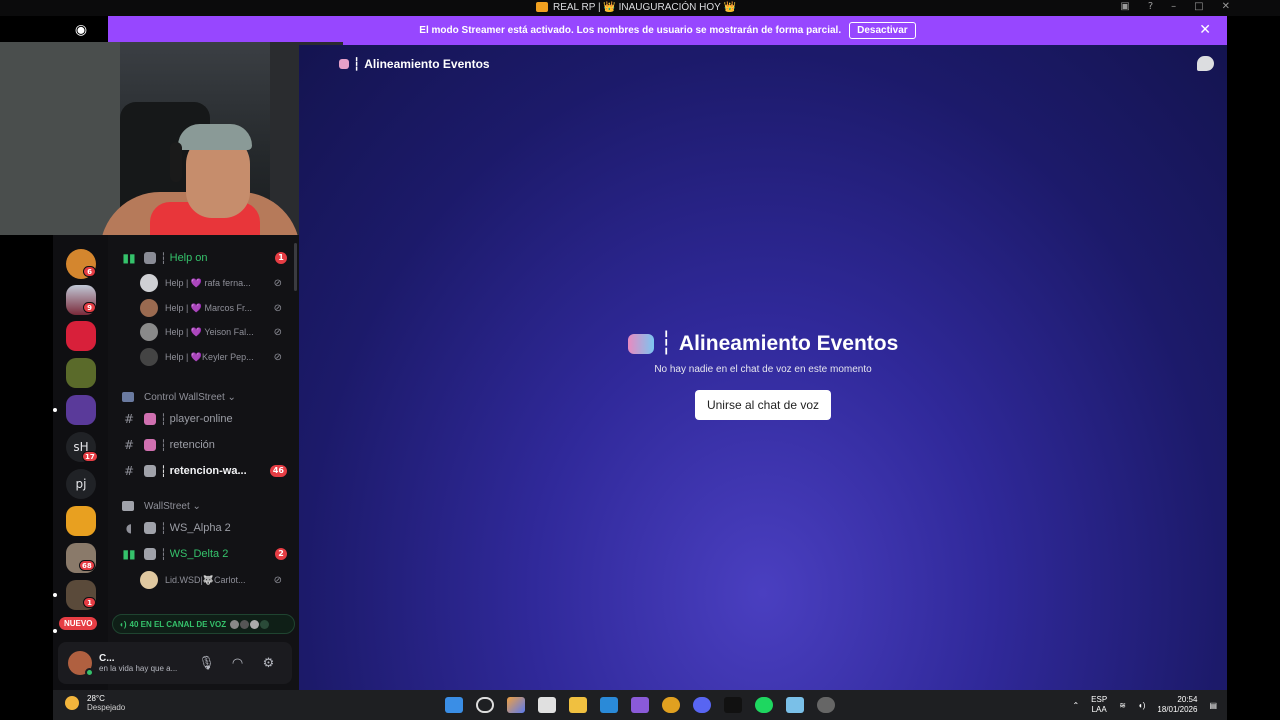 This screenshot has height=720, width=1280. Describe the element at coordinates (129, 419) in the screenshot. I see `hash-icon: #` at that location.